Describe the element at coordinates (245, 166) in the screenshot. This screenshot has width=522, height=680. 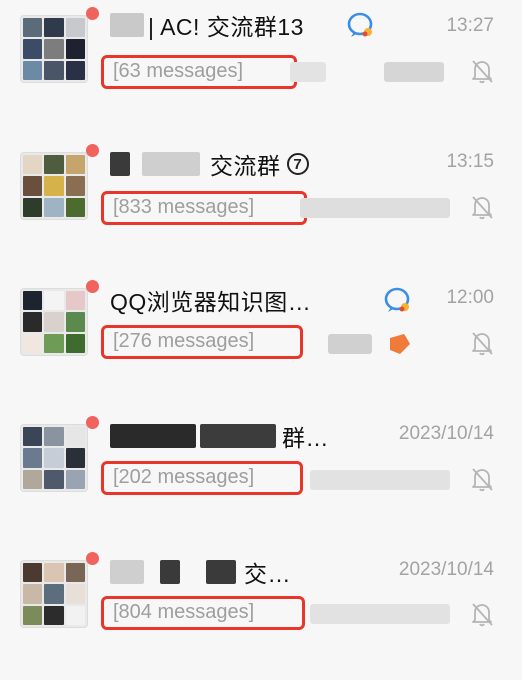
I see `chat-title-text: 交流群` at that location.